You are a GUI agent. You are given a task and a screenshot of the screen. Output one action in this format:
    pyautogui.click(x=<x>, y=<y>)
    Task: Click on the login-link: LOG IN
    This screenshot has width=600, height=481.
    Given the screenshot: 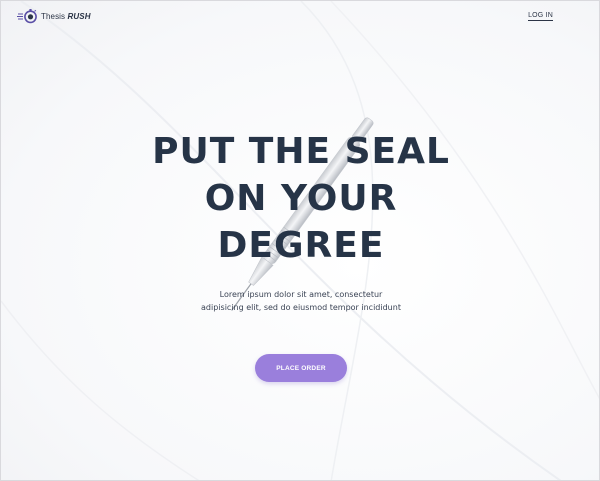 What is the action you would take?
    pyautogui.click(x=540, y=16)
    